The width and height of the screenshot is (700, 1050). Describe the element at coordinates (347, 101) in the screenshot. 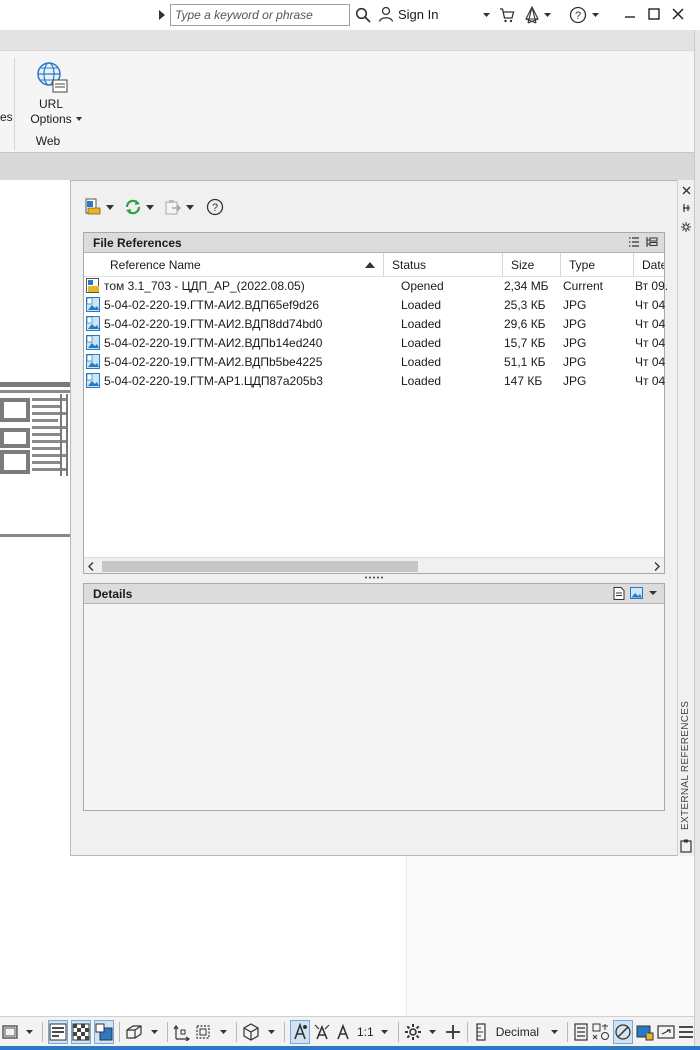

I see `ribbon` at that location.